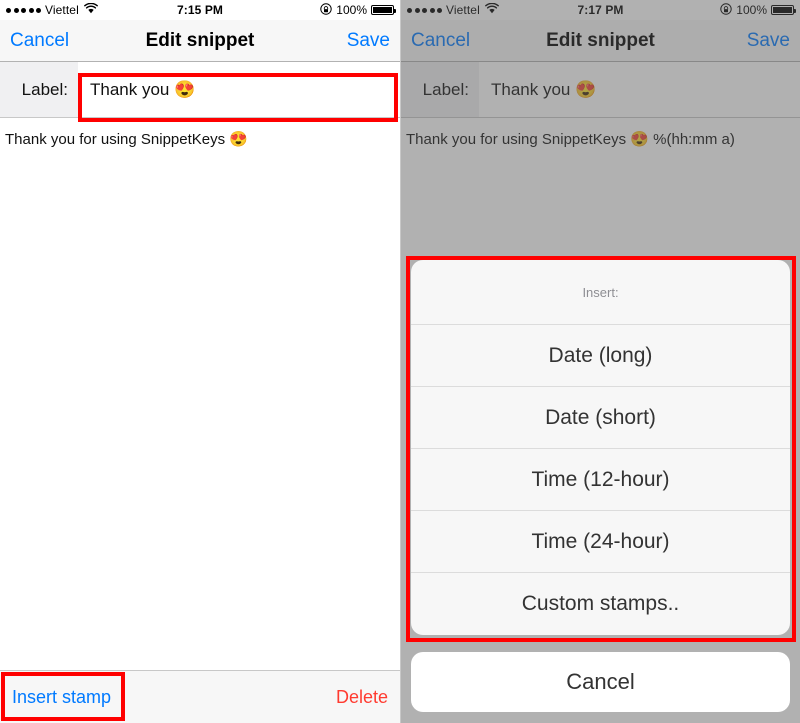  What do you see at coordinates (326, 10) in the screenshot?
I see `rotation-lock-icon` at bounding box center [326, 10].